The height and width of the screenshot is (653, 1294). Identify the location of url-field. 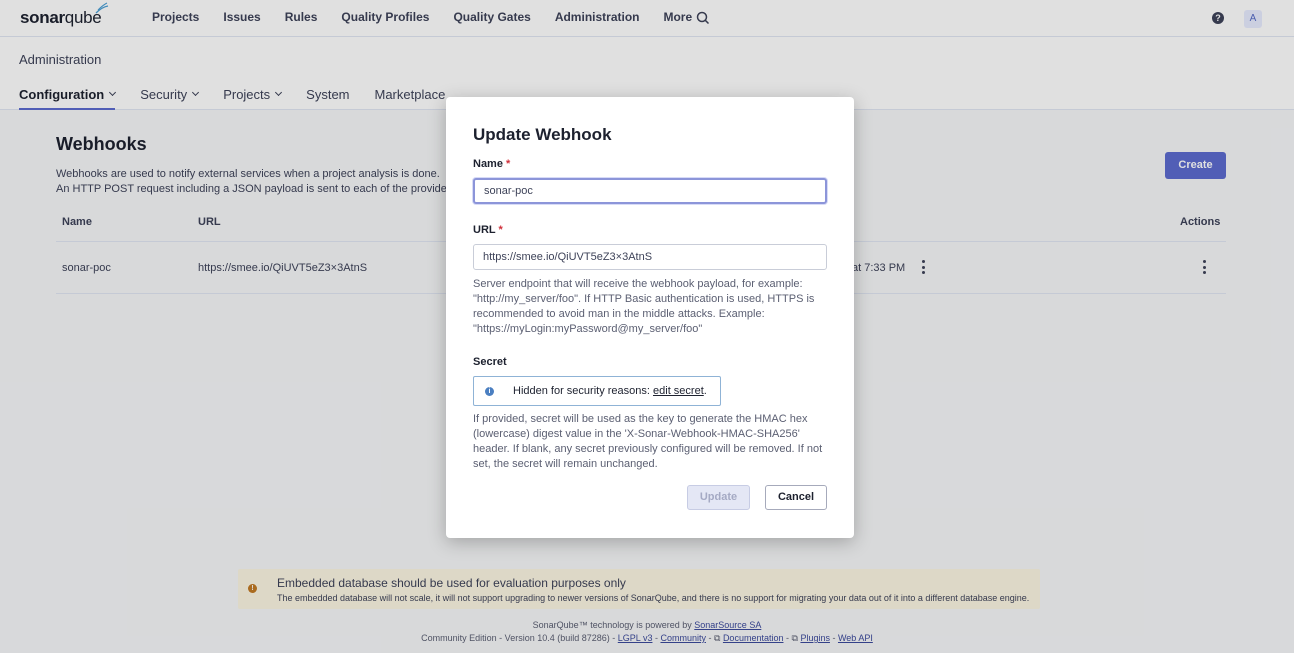
(650, 257).